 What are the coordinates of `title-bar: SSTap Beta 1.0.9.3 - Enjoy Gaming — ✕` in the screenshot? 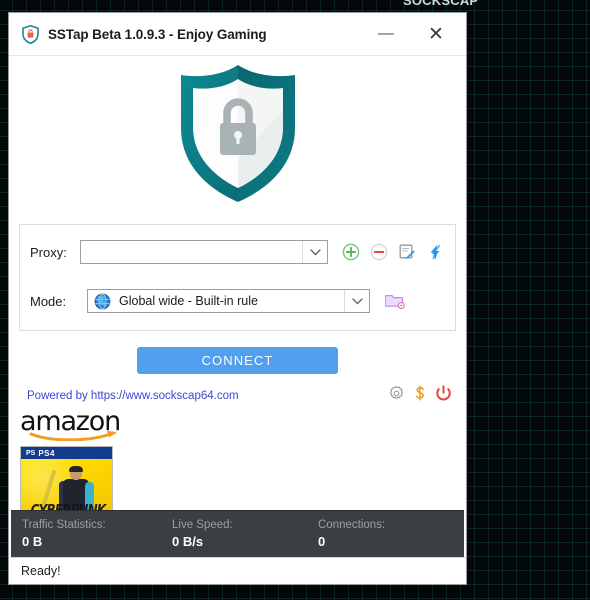 It's located at (237, 34).